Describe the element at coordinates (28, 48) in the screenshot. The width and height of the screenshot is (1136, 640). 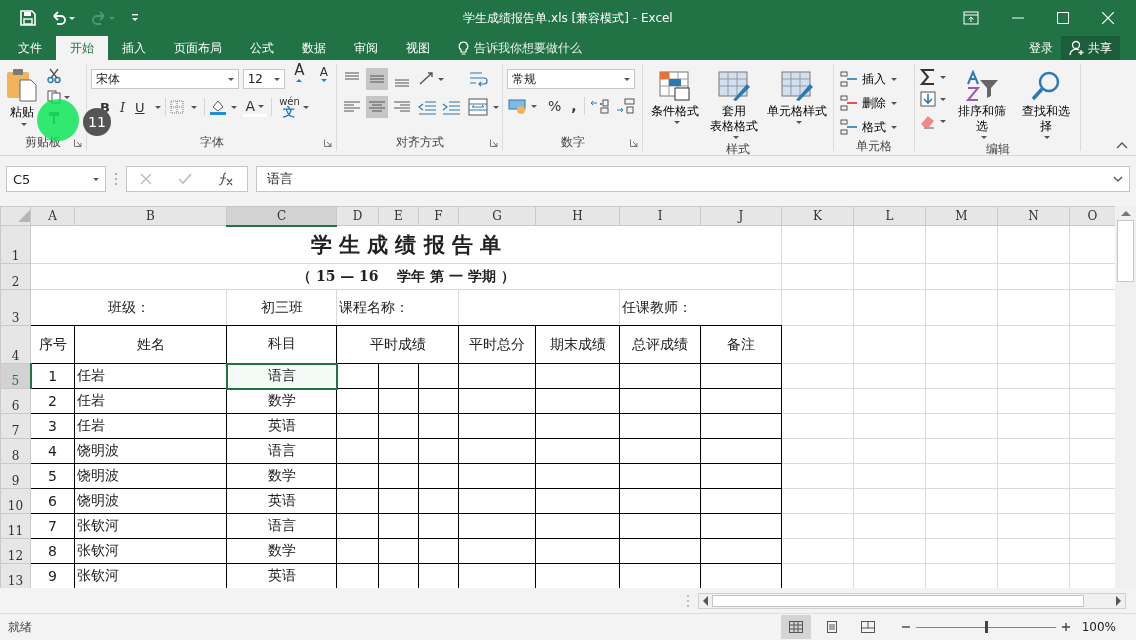
I see `ribbon-tab: 文件` at that location.